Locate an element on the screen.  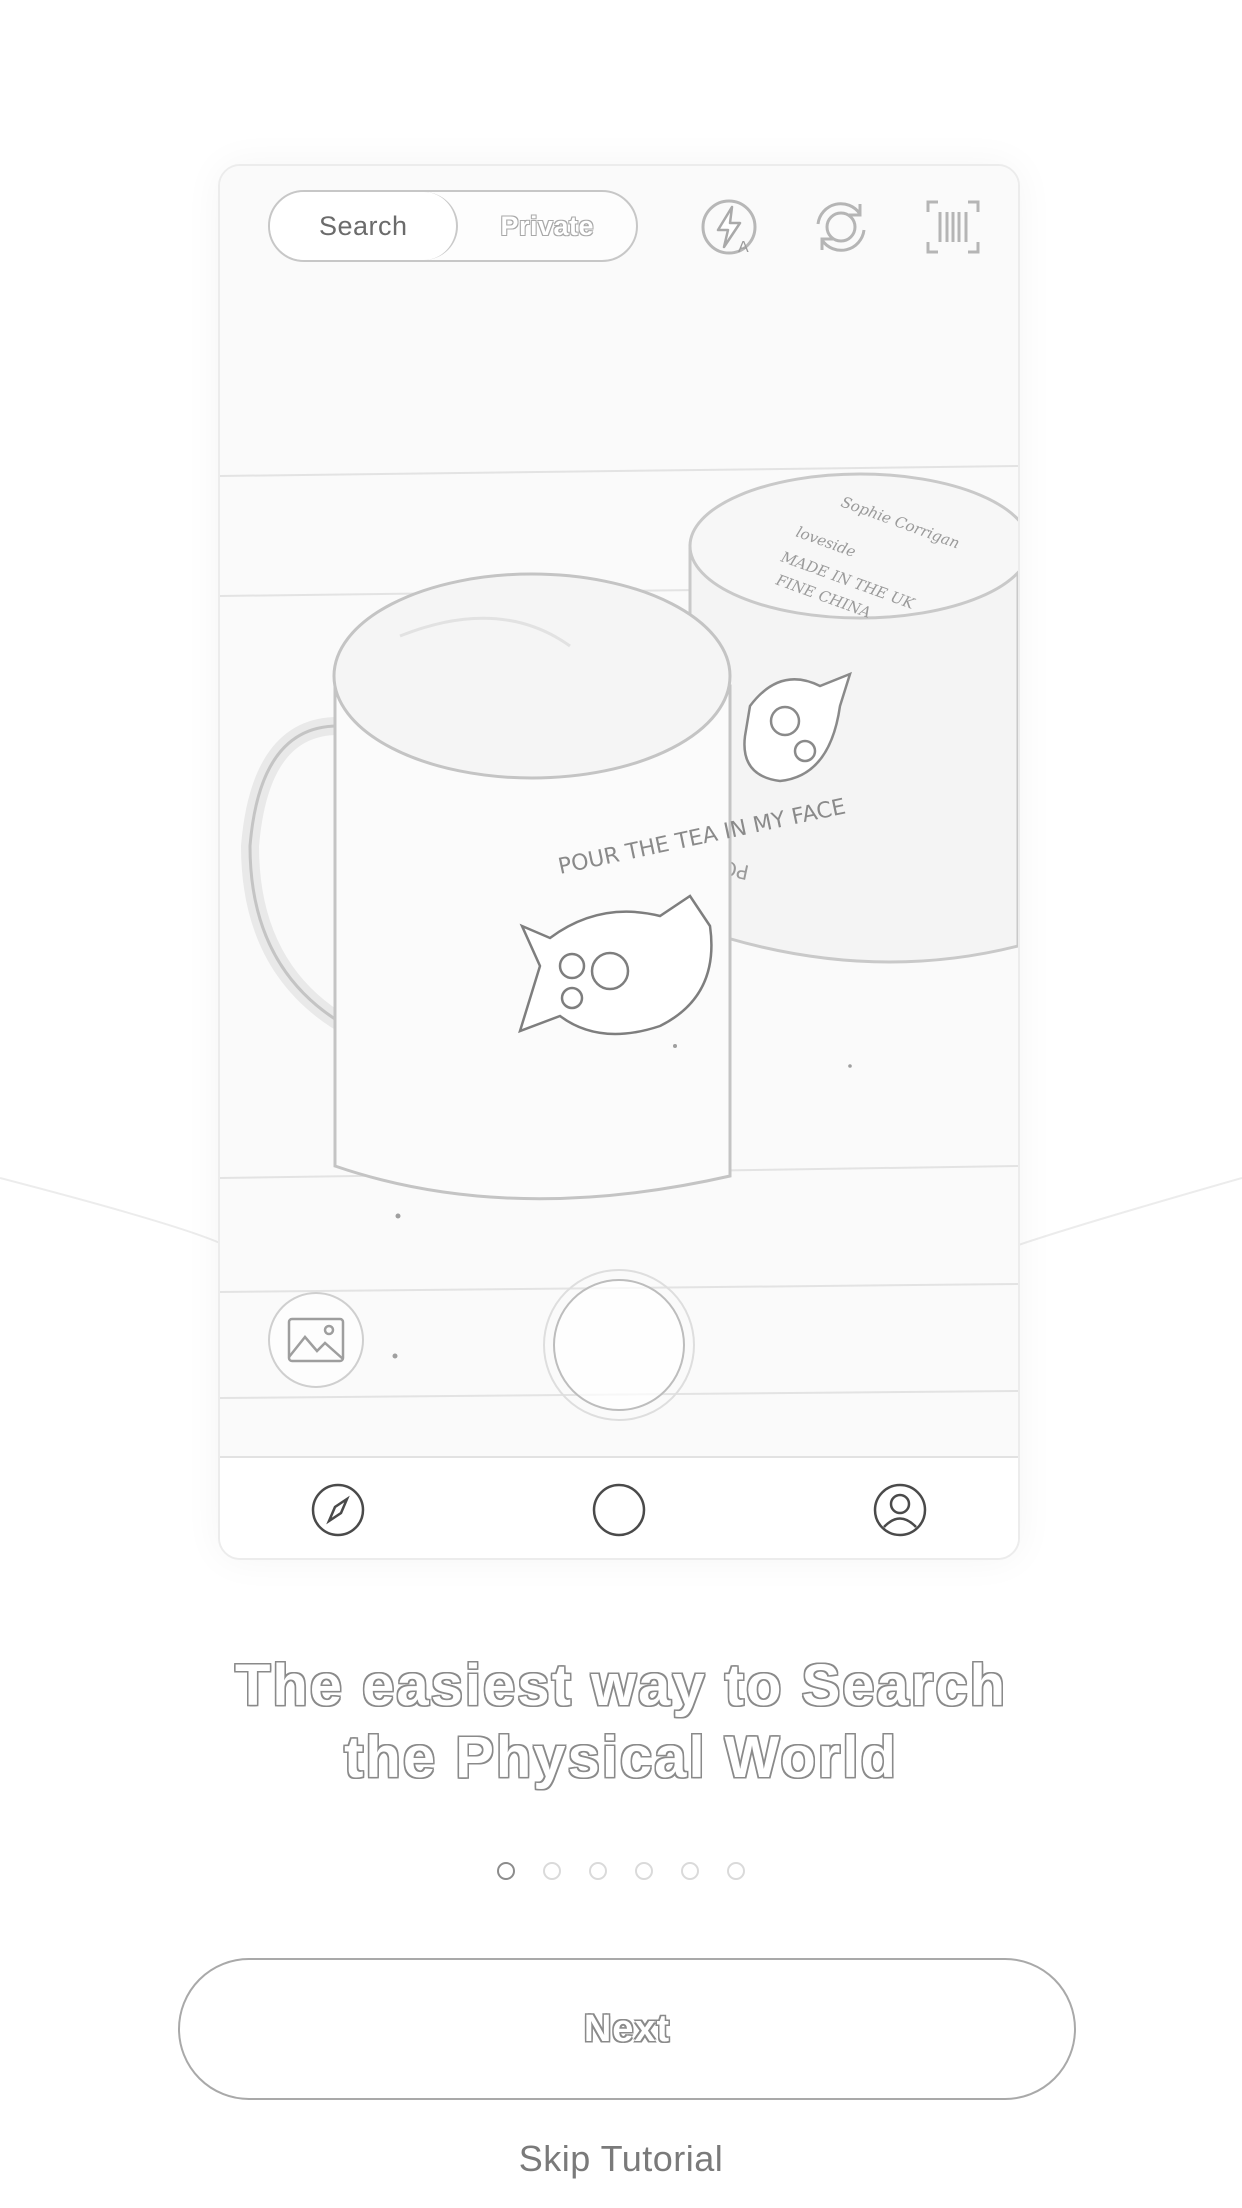
shutter-button is located at coordinates (619, 1345).